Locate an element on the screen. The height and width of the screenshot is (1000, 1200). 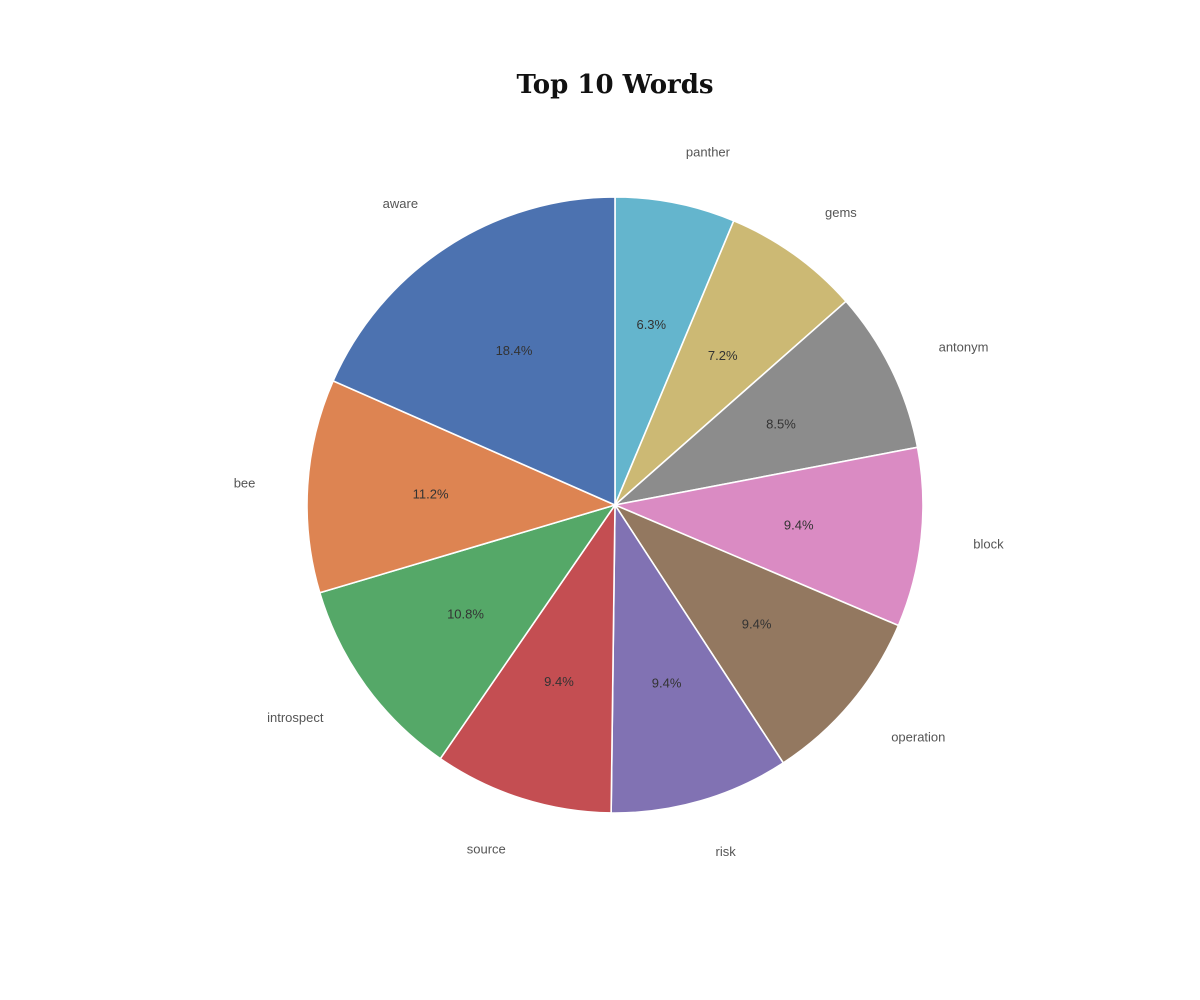
pct-label-operation: 9.4% is located at coordinates (757, 624).